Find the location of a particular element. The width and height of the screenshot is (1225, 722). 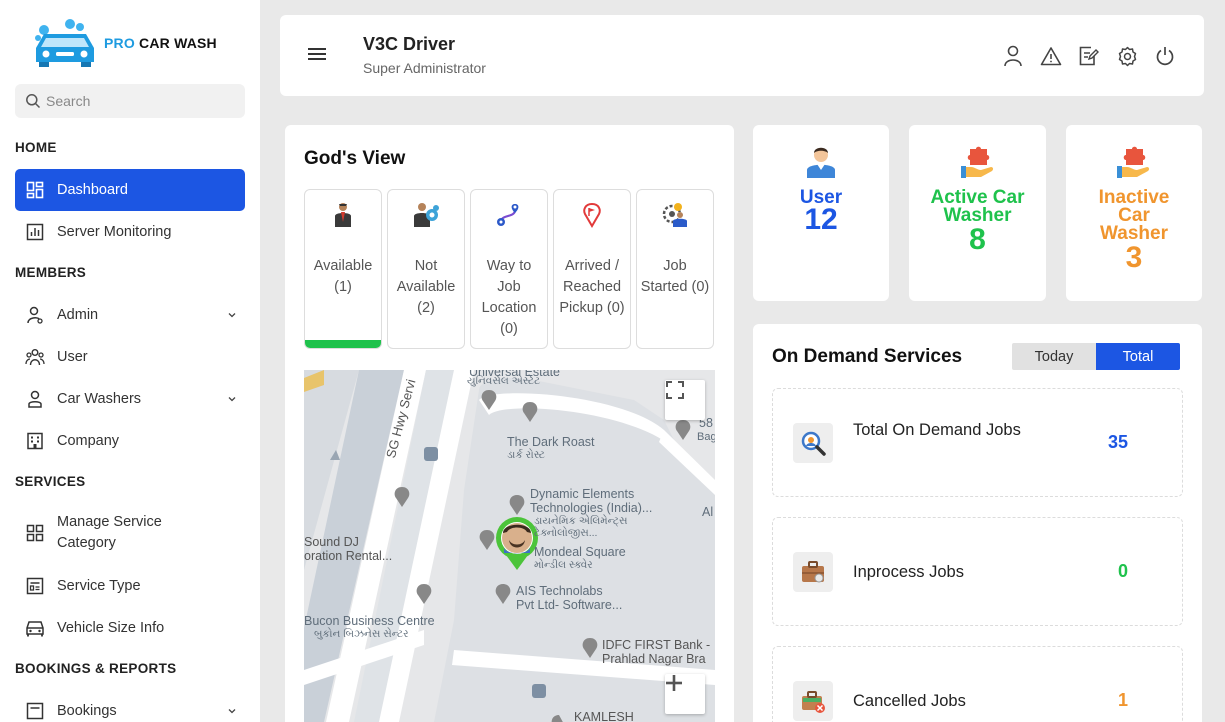

cancelled-jobs-row: Cancelled Jobs 1 is located at coordinates (977, 684).